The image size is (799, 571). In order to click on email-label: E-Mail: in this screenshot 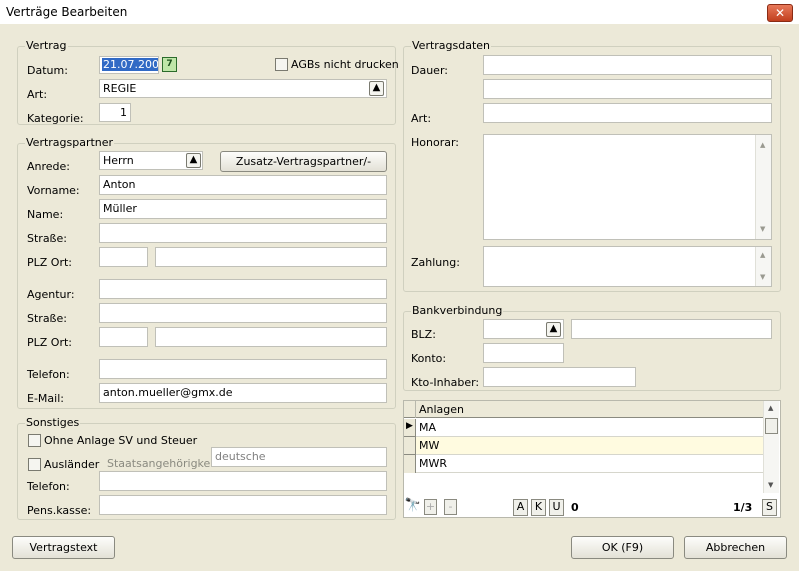, I will do `click(45, 398)`.